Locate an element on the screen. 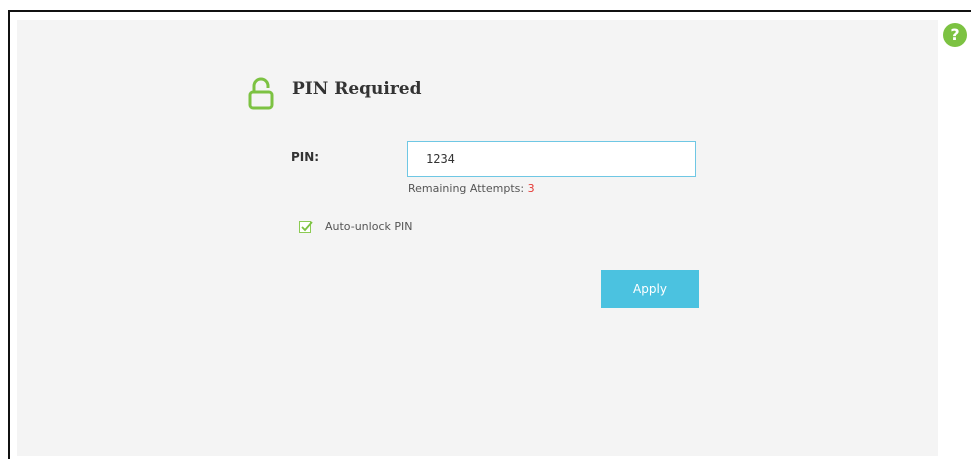 The width and height of the screenshot is (971, 459). apply-button: Apply is located at coordinates (650, 289).